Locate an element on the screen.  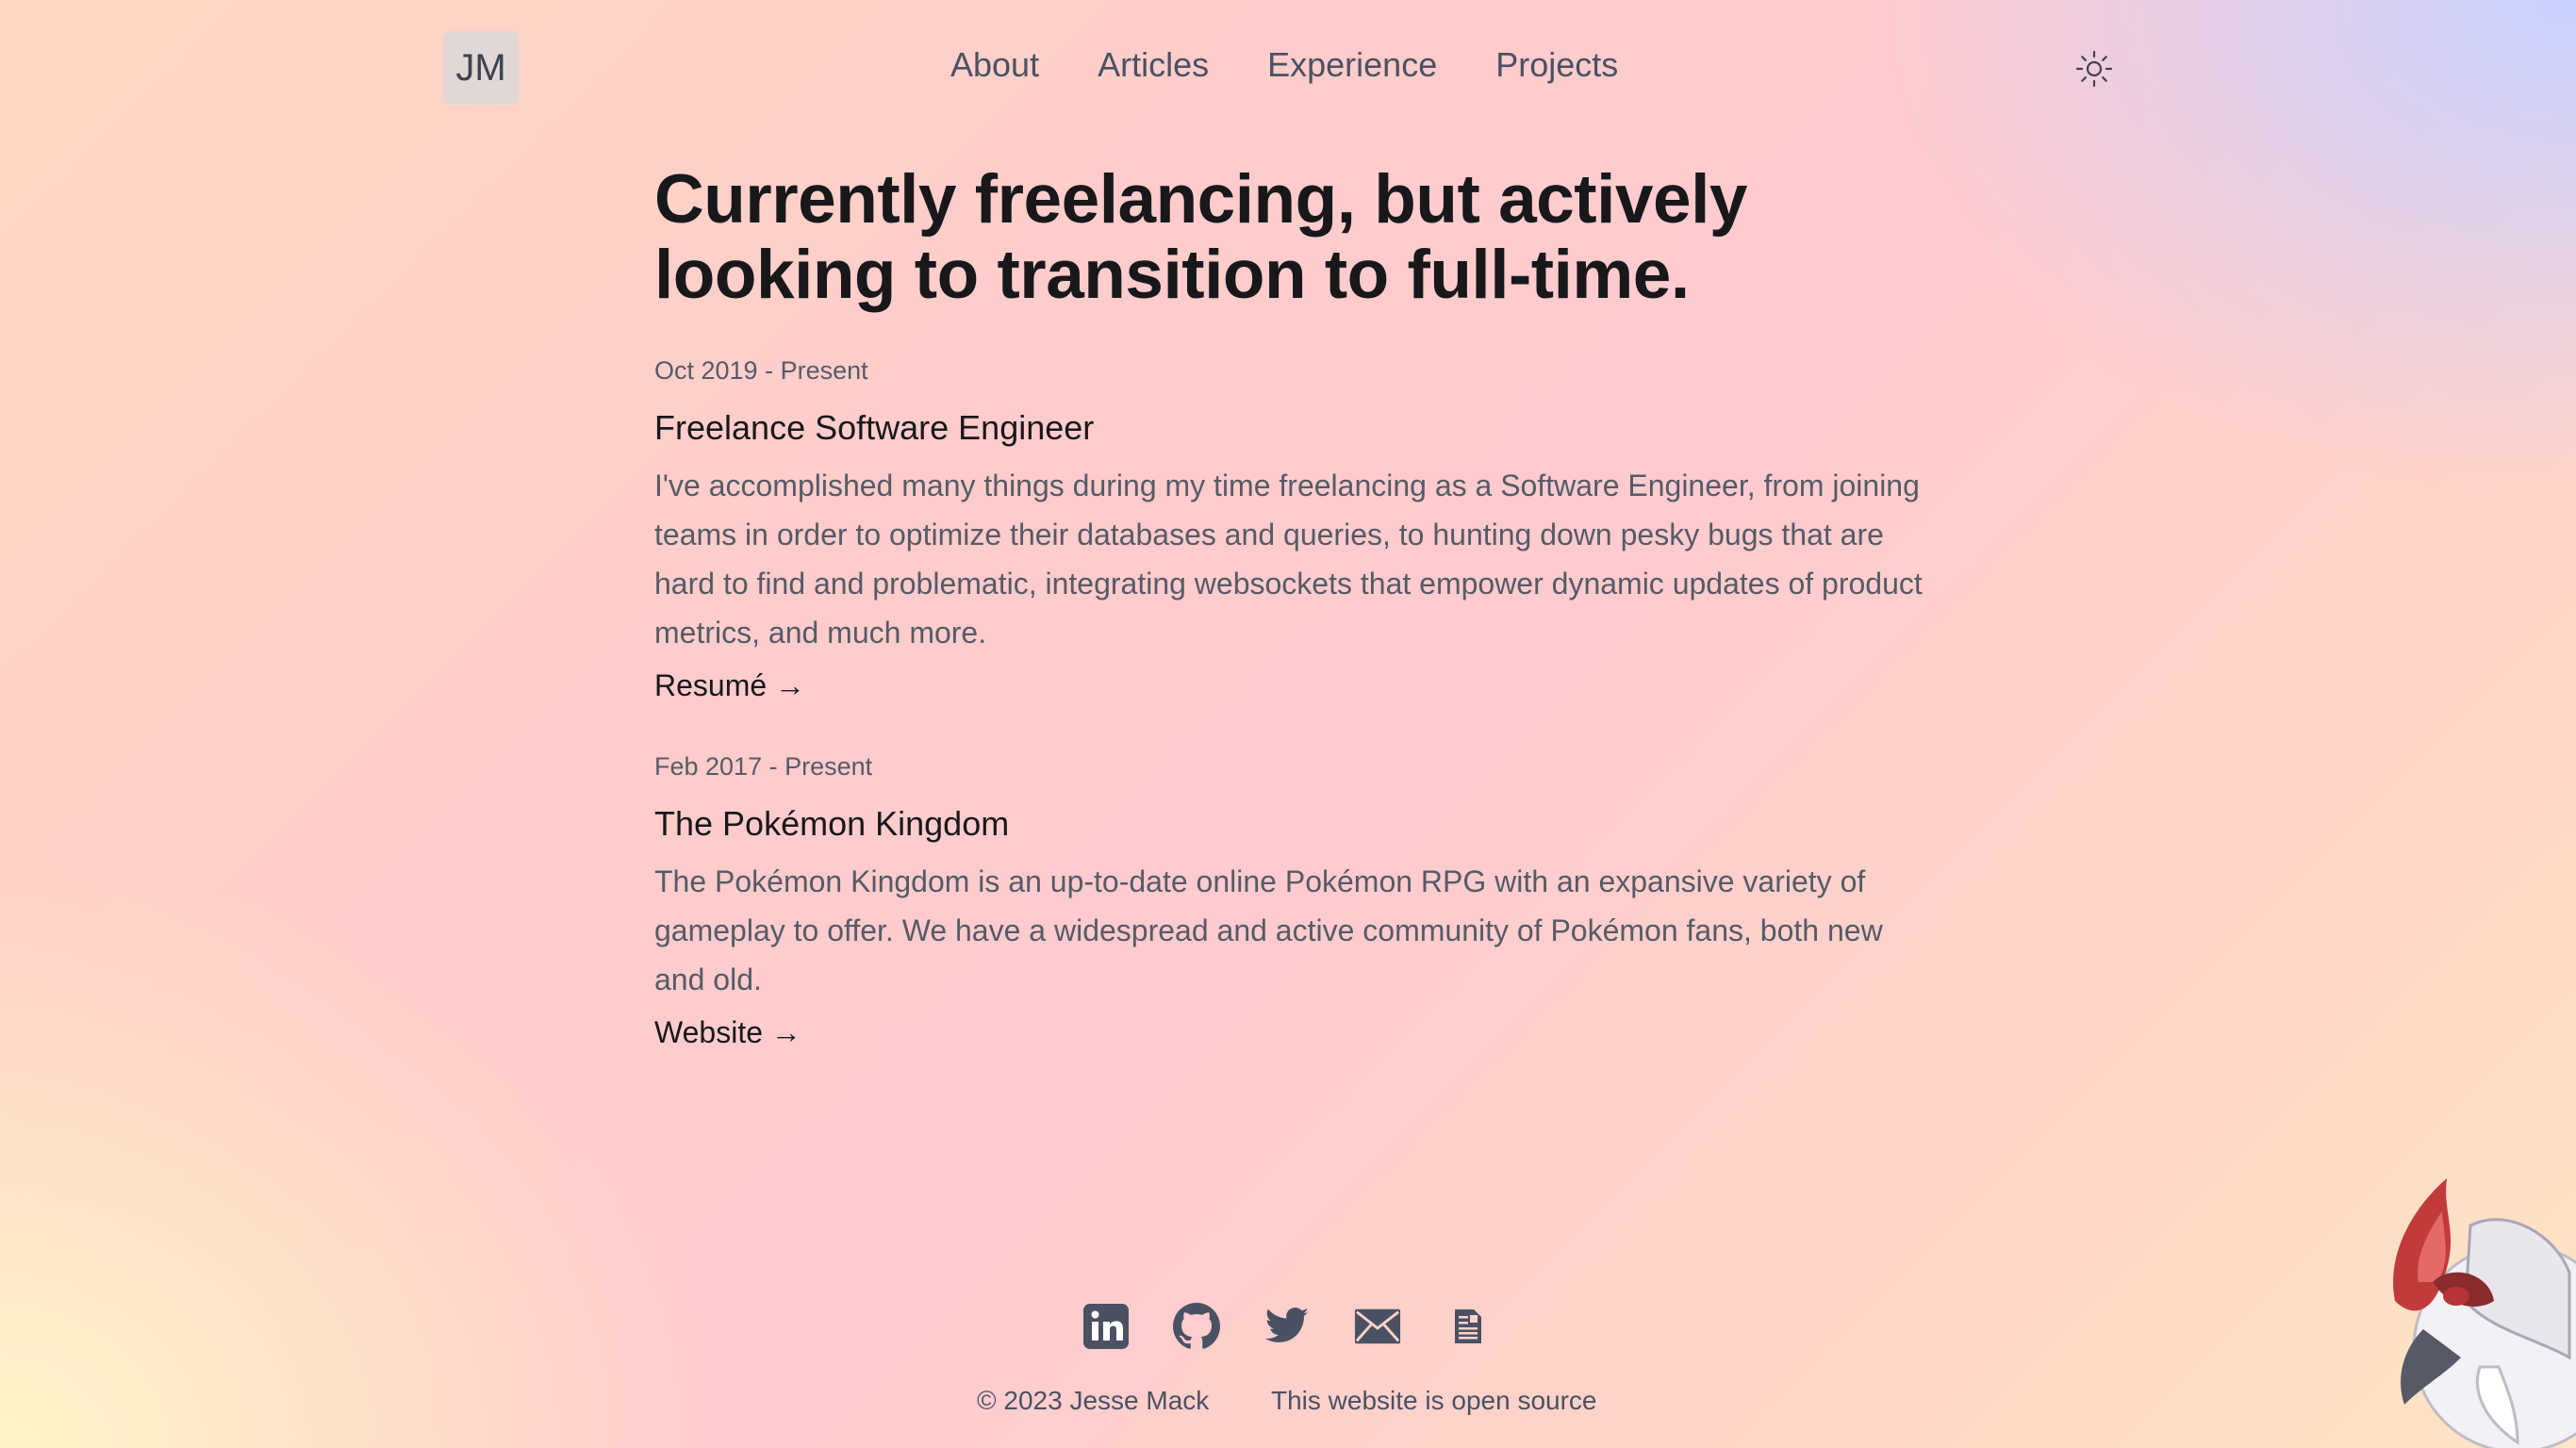
nav-about: About is located at coordinates (994, 65).